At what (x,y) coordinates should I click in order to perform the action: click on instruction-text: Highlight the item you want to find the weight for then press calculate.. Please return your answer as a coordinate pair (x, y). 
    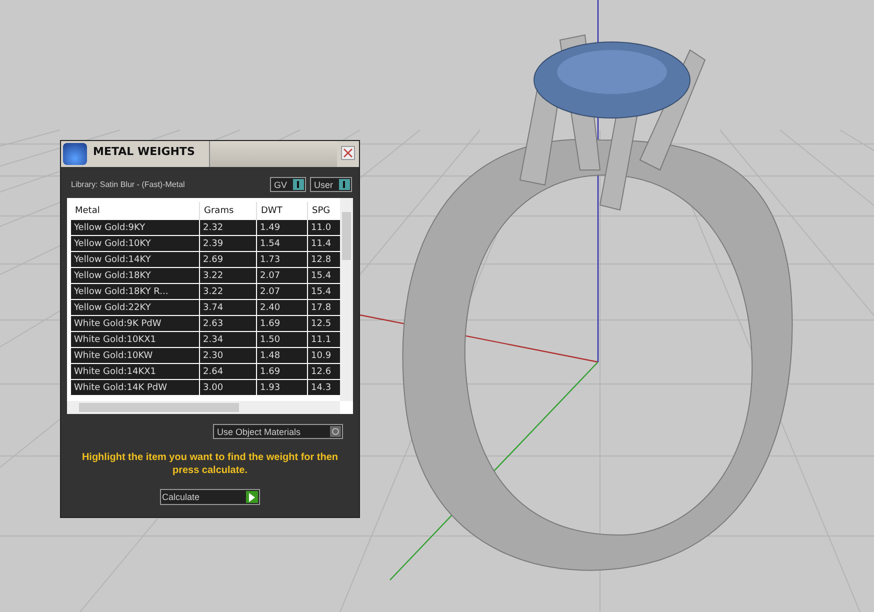
    Looking at the image, I should click on (210, 464).